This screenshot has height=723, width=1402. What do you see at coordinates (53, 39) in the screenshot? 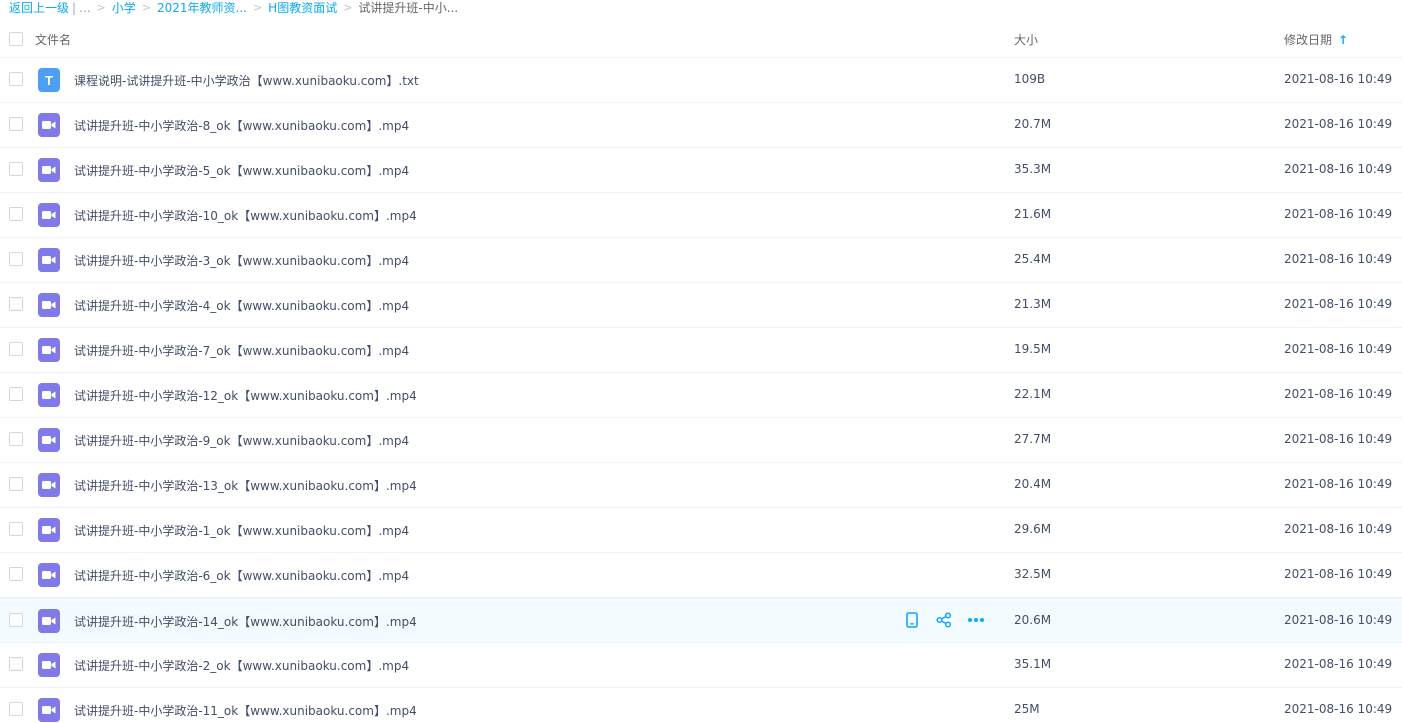
I see `column-header-name: 文件名` at bounding box center [53, 39].